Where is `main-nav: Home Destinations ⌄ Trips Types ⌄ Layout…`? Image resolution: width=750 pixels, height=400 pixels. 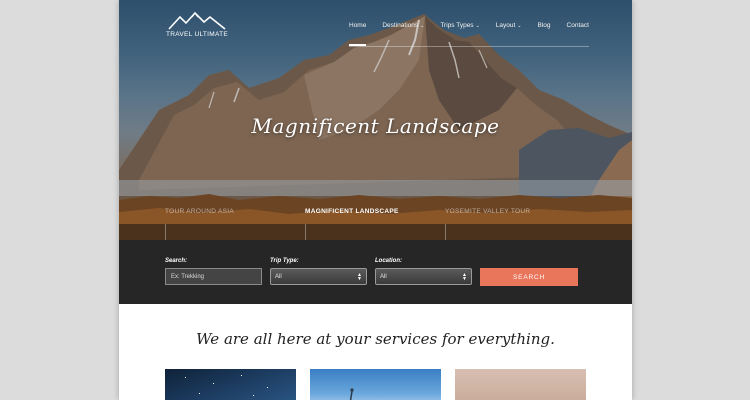
main-nav: Home Destinations ⌄ Trips Types ⌄ Layout… is located at coordinates (477, 34).